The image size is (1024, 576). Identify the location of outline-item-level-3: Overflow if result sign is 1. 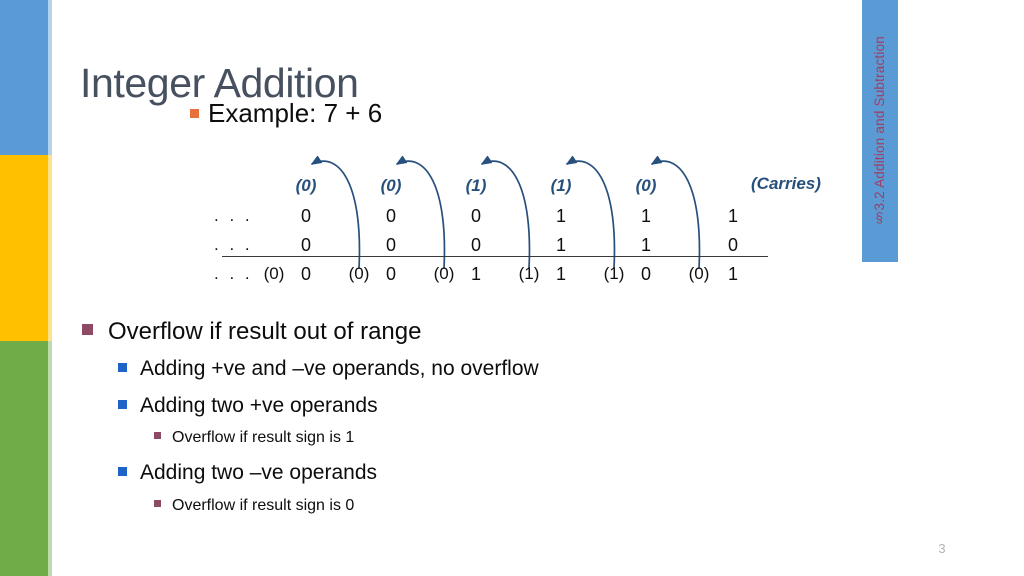
(254, 438).